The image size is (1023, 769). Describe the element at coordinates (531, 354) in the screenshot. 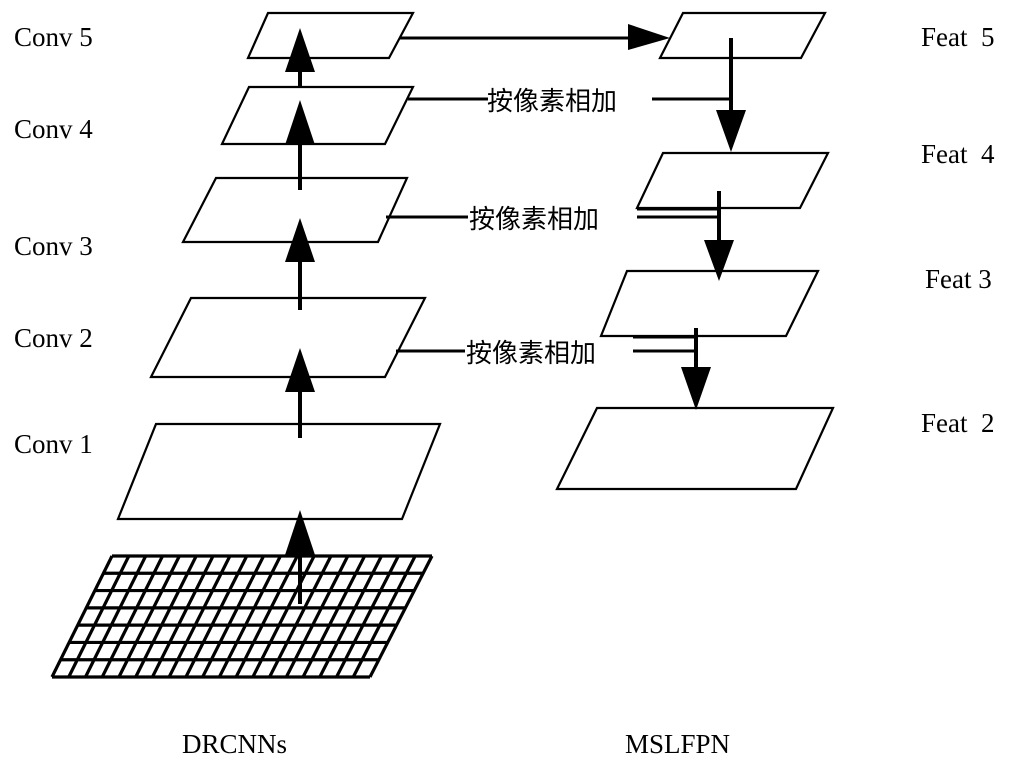

I see `merge-label-3: 按像素相加` at that location.